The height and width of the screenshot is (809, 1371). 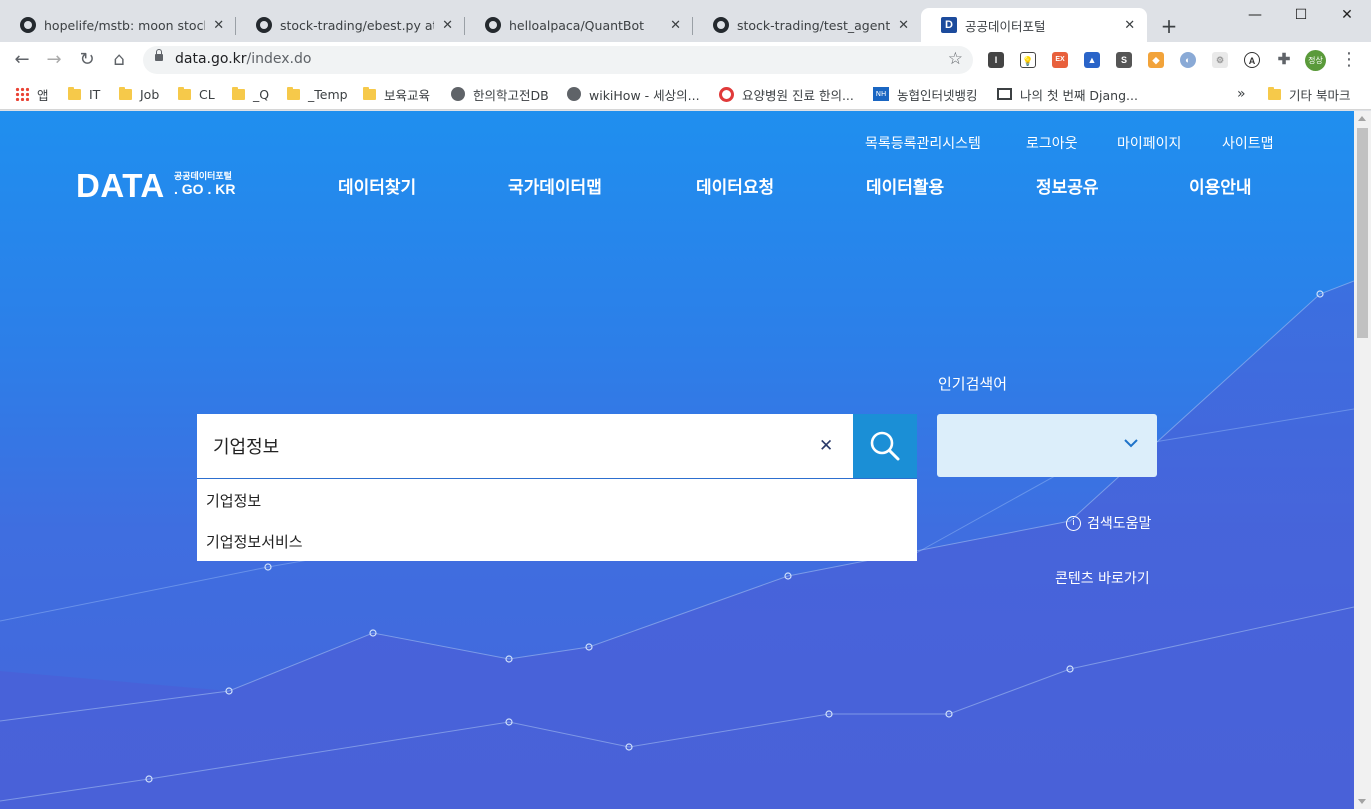 What do you see at coordinates (1248, 143) in the screenshot?
I see `util-link-sitemap: 사이트맵` at bounding box center [1248, 143].